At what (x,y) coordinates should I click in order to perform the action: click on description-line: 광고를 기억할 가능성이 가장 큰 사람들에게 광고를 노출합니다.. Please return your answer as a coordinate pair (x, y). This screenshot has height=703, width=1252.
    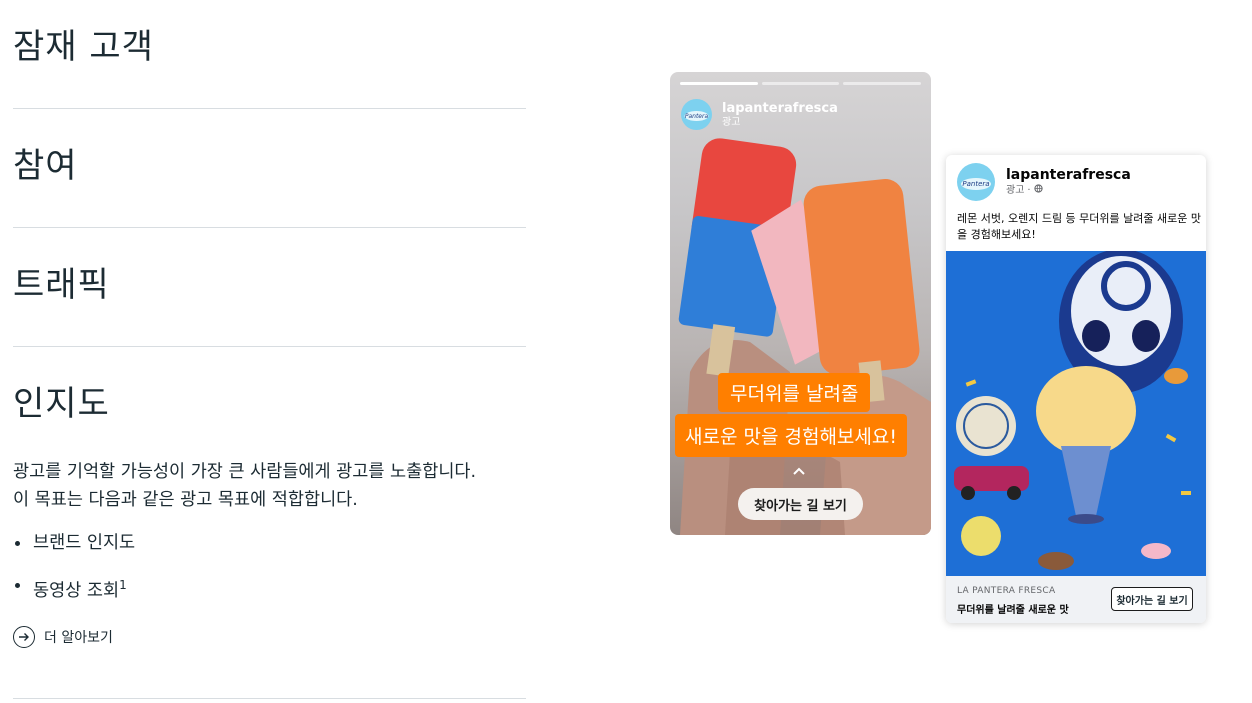
    Looking at the image, I should click on (245, 472).